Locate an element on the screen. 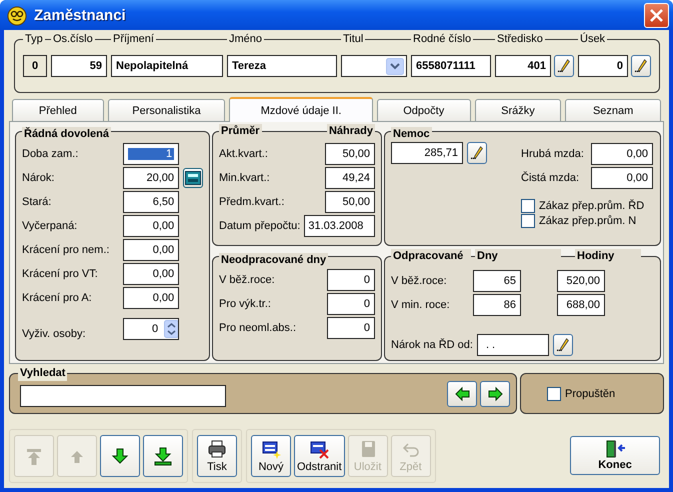 This screenshot has width=673, height=492. input-field: 520,00 is located at coordinates (581, 281).